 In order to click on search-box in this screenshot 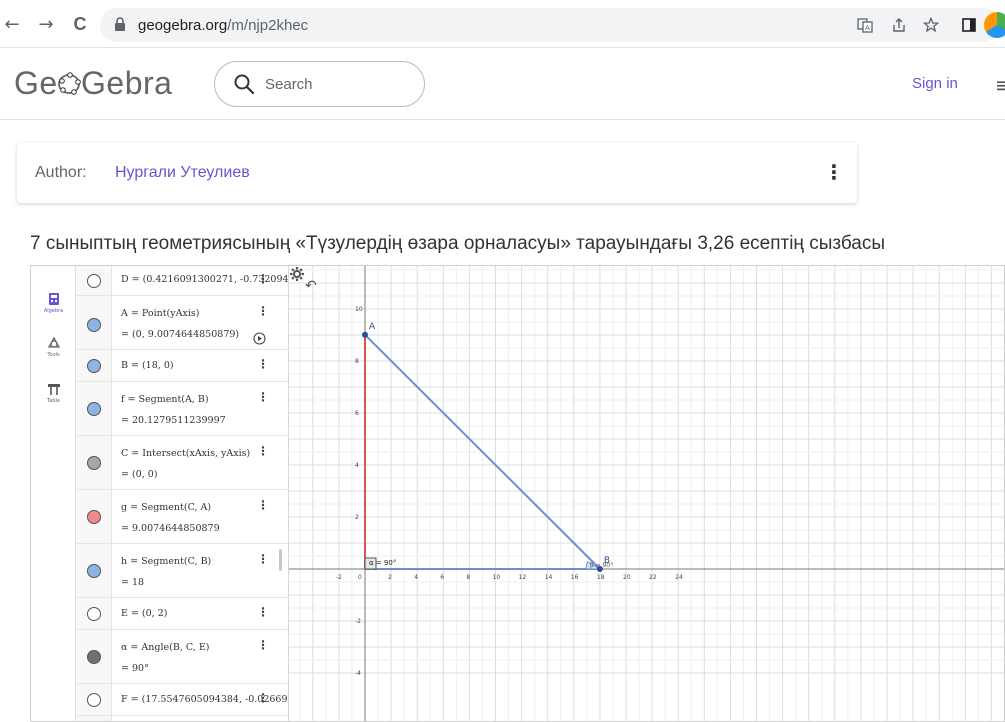, I will do `click(319, 84)`.